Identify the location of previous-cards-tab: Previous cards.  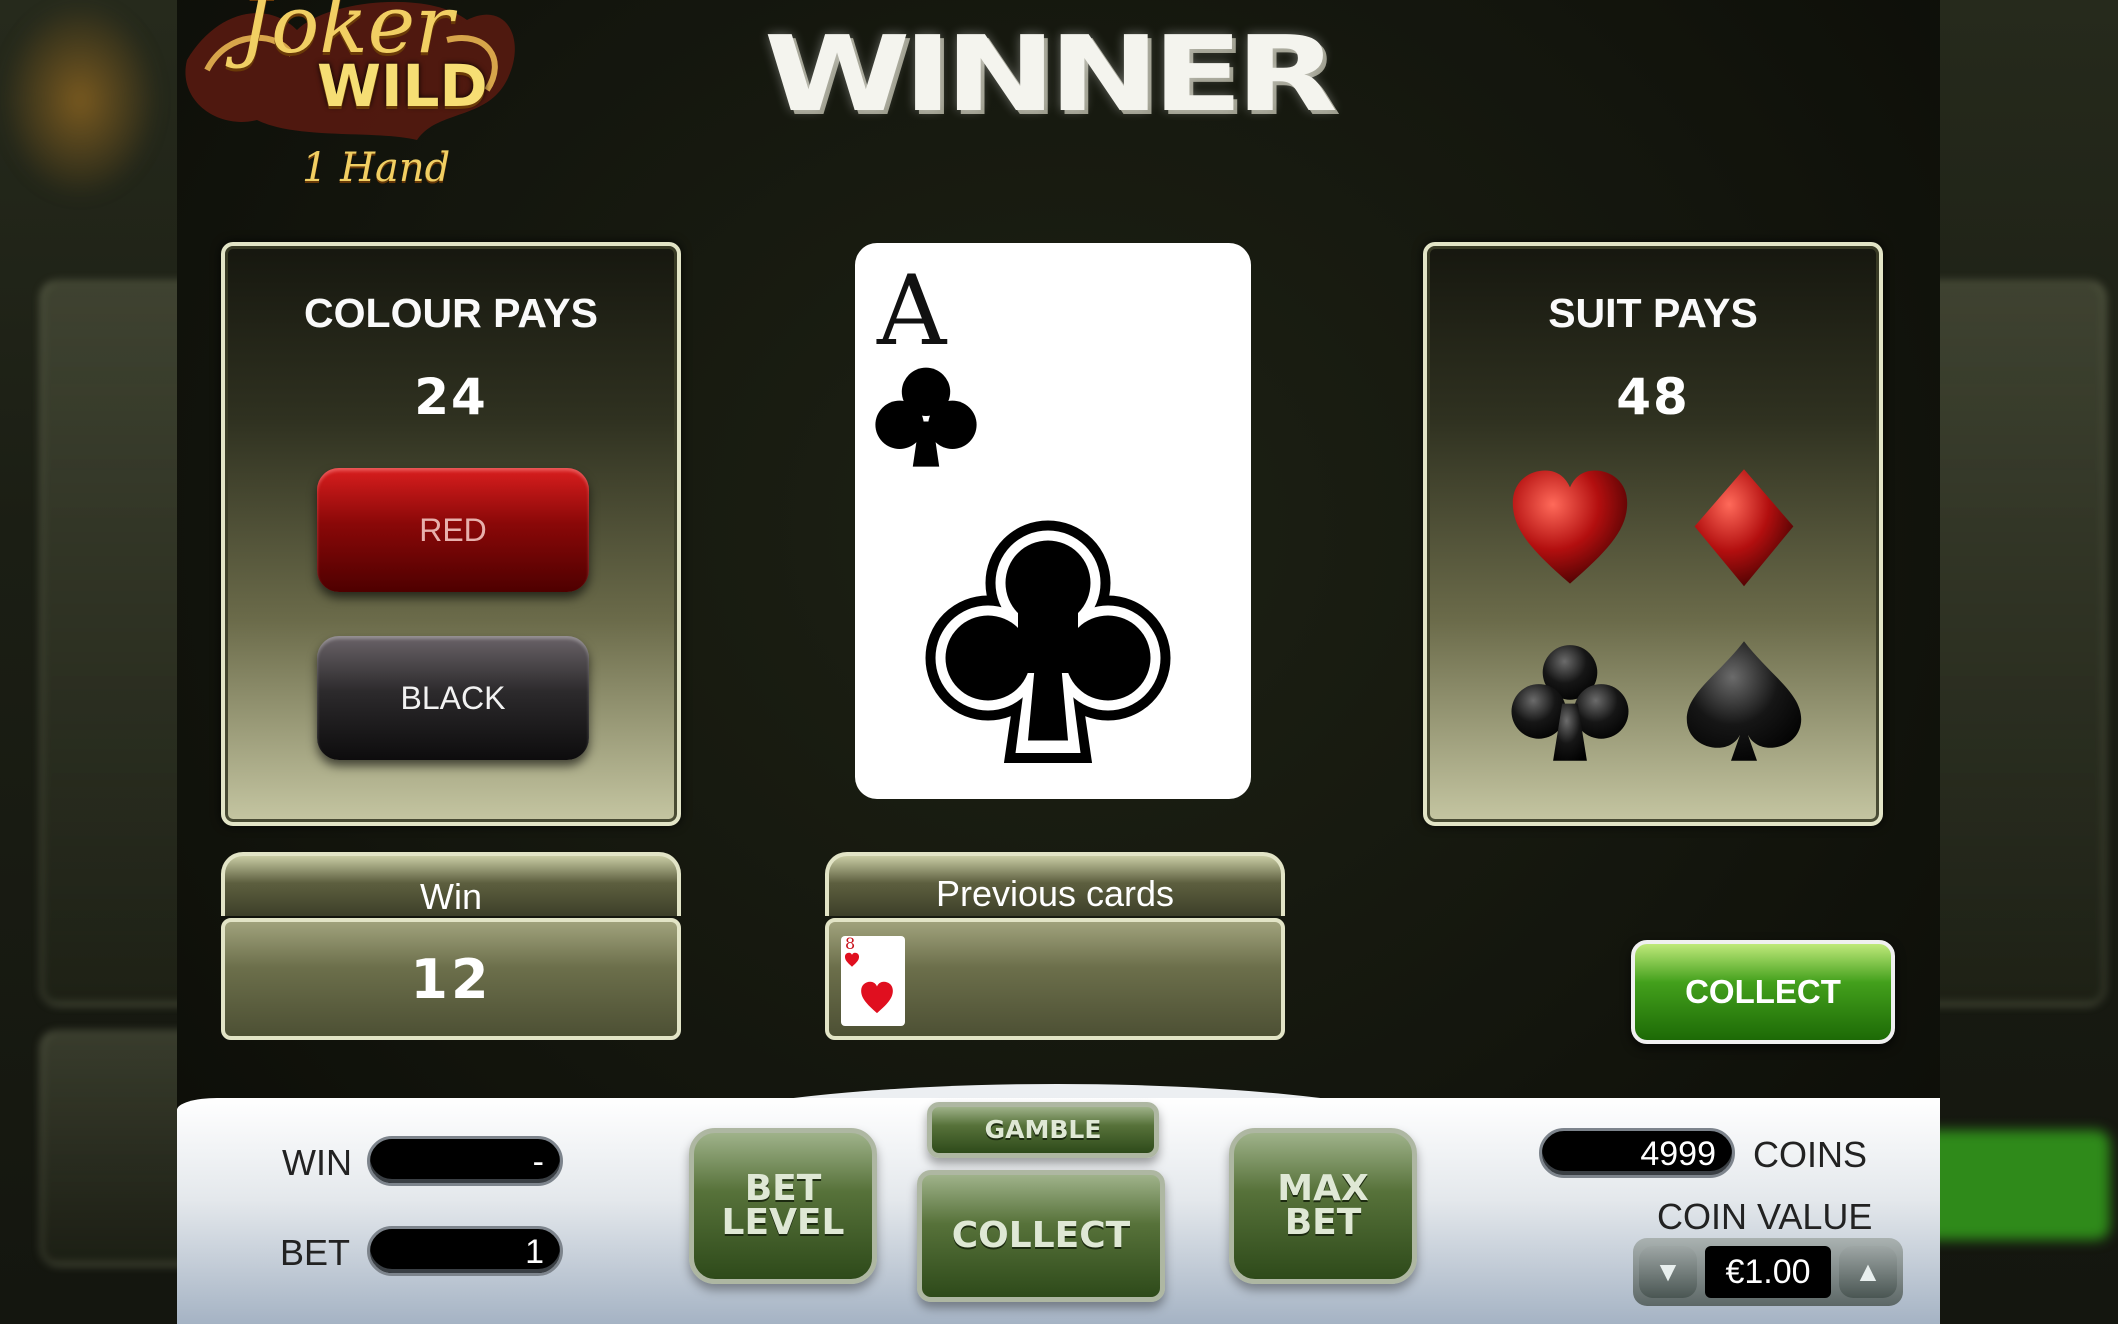
(1055, 884).